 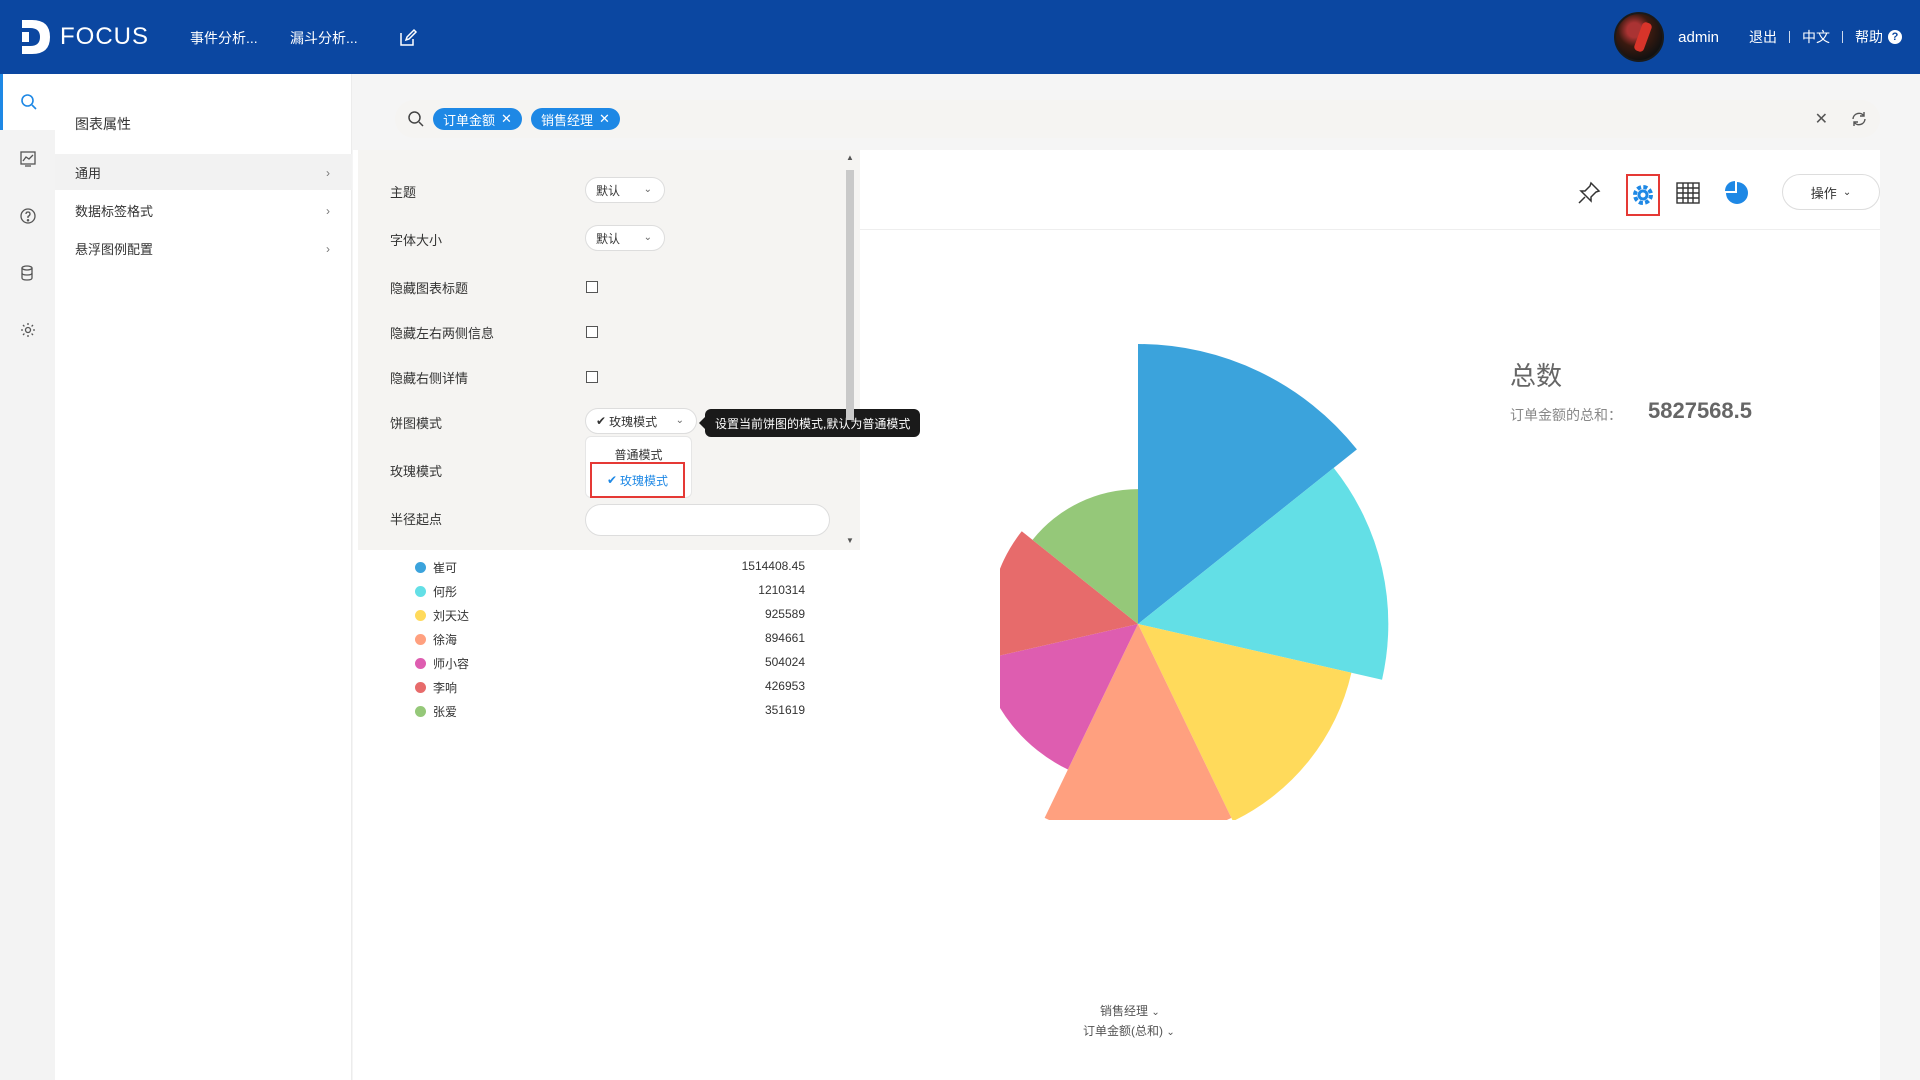 What do you see at coordinates (592, 287) in the screenshot?
I see `hide-title-checkbox` at bounding box center [592, 287].